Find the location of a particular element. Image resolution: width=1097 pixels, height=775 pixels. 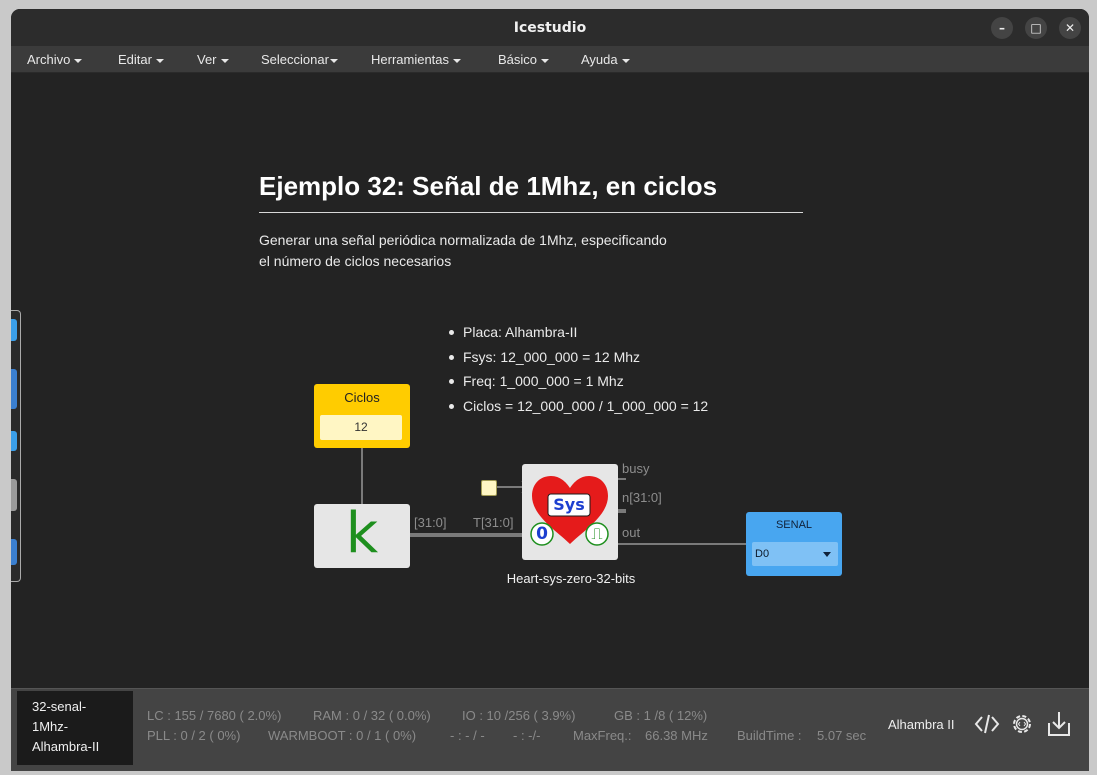

constant-block-ciclos: Ciclos 12 is located at coordinates (362, 416).